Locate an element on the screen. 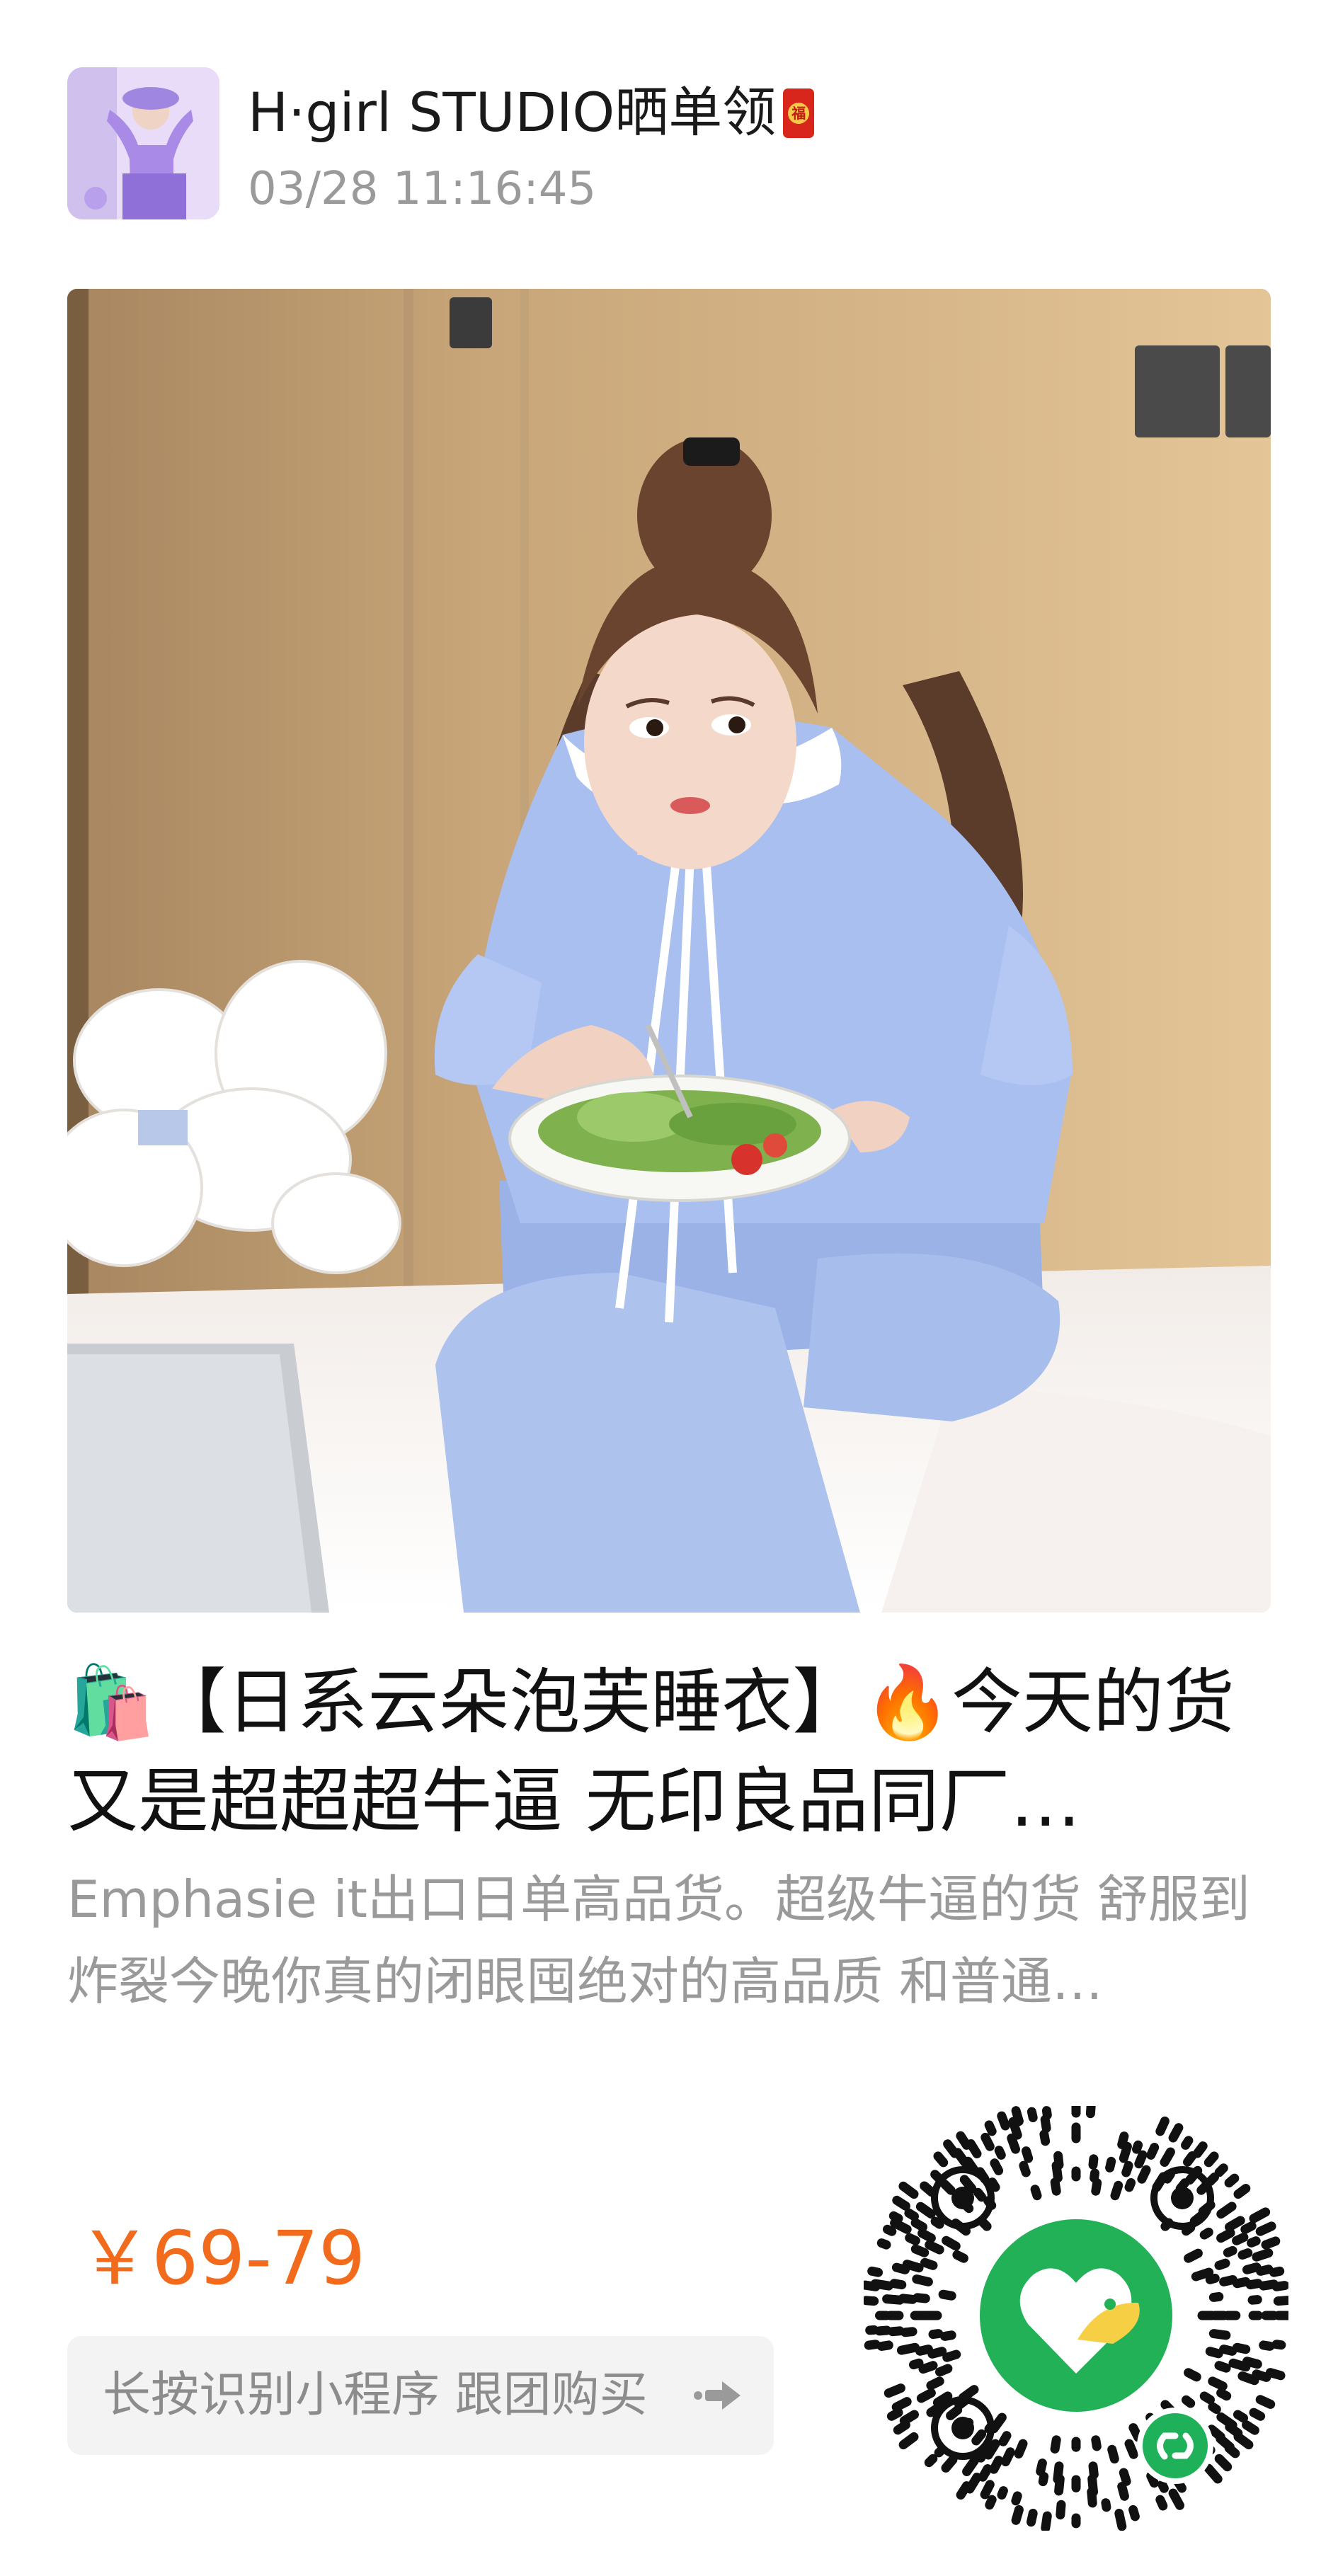 The image size is (1338, 2576). store-name: H·girl STUDIO晒单领福 is located at coordinates (532, 112).